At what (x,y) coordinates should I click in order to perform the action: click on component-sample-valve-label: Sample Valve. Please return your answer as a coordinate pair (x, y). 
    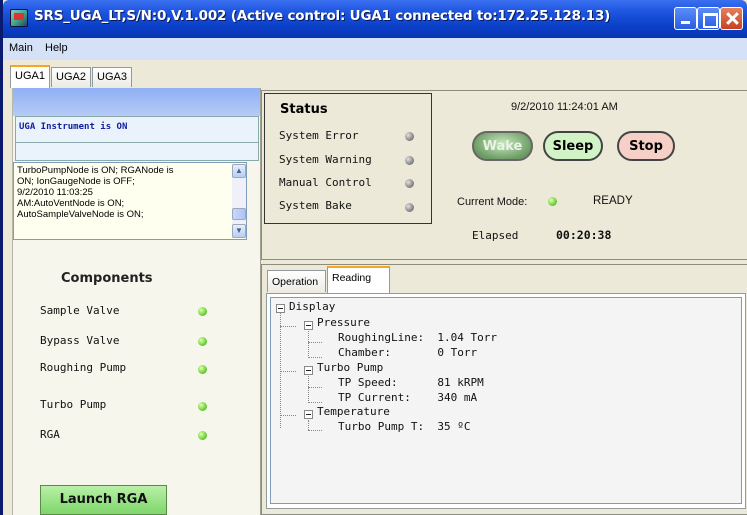
    Looking at the image, I should click on (80, 310).